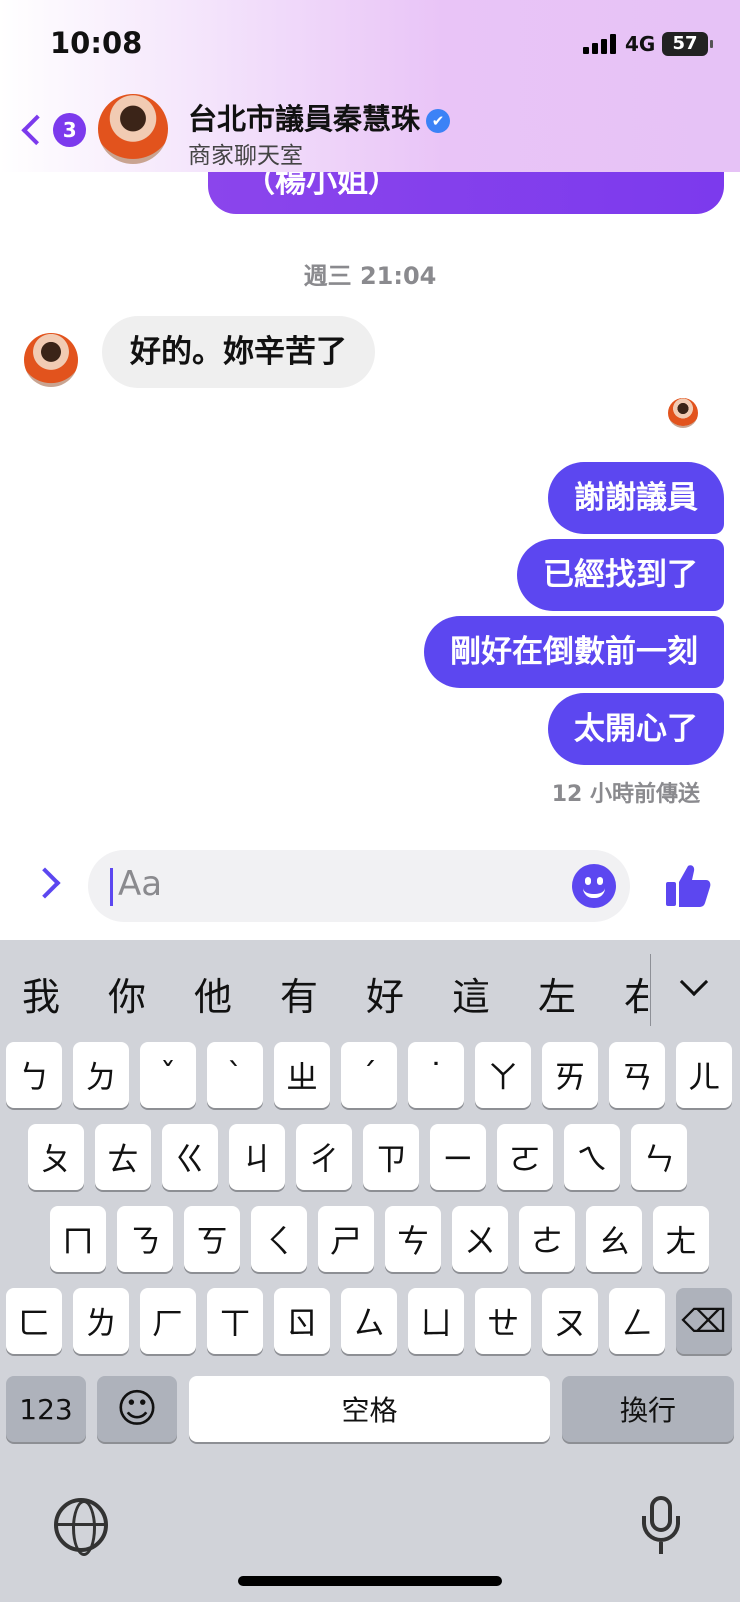  Describe the element at coordinates (45, 883) in the screenshot. I see `expand-actions-chevron-right-icon` at that location.